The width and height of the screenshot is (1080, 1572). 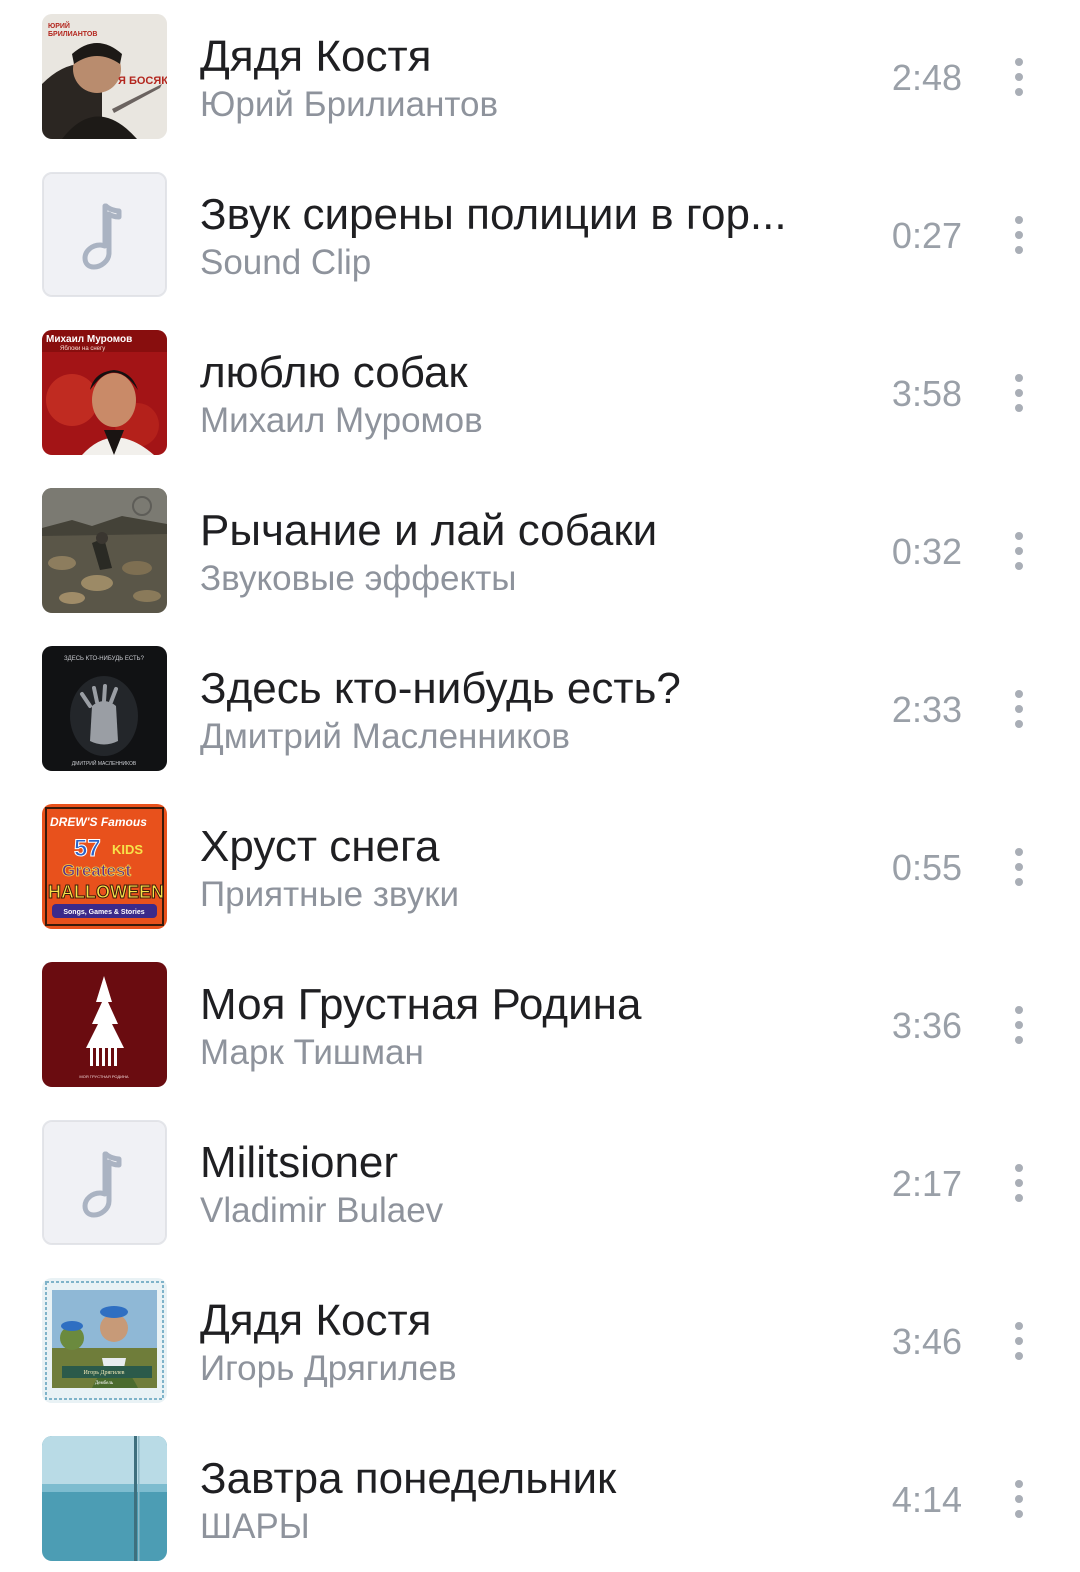 I want to click on cover-text: ЗДЕСЬ КТО-НИБУДЬ ЕСТЬ?, so click(x=104, y=659).